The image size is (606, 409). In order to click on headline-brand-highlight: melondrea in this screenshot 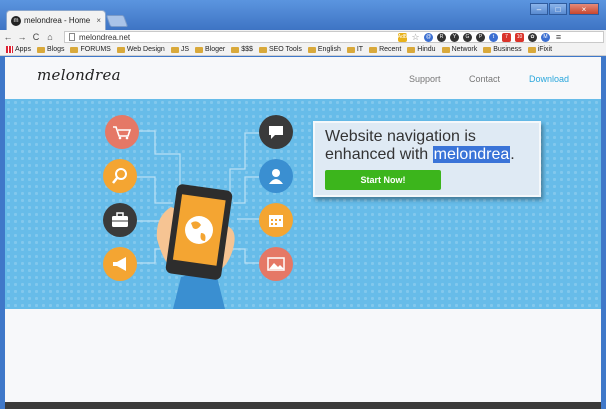, I will do `click(471, 154)`.